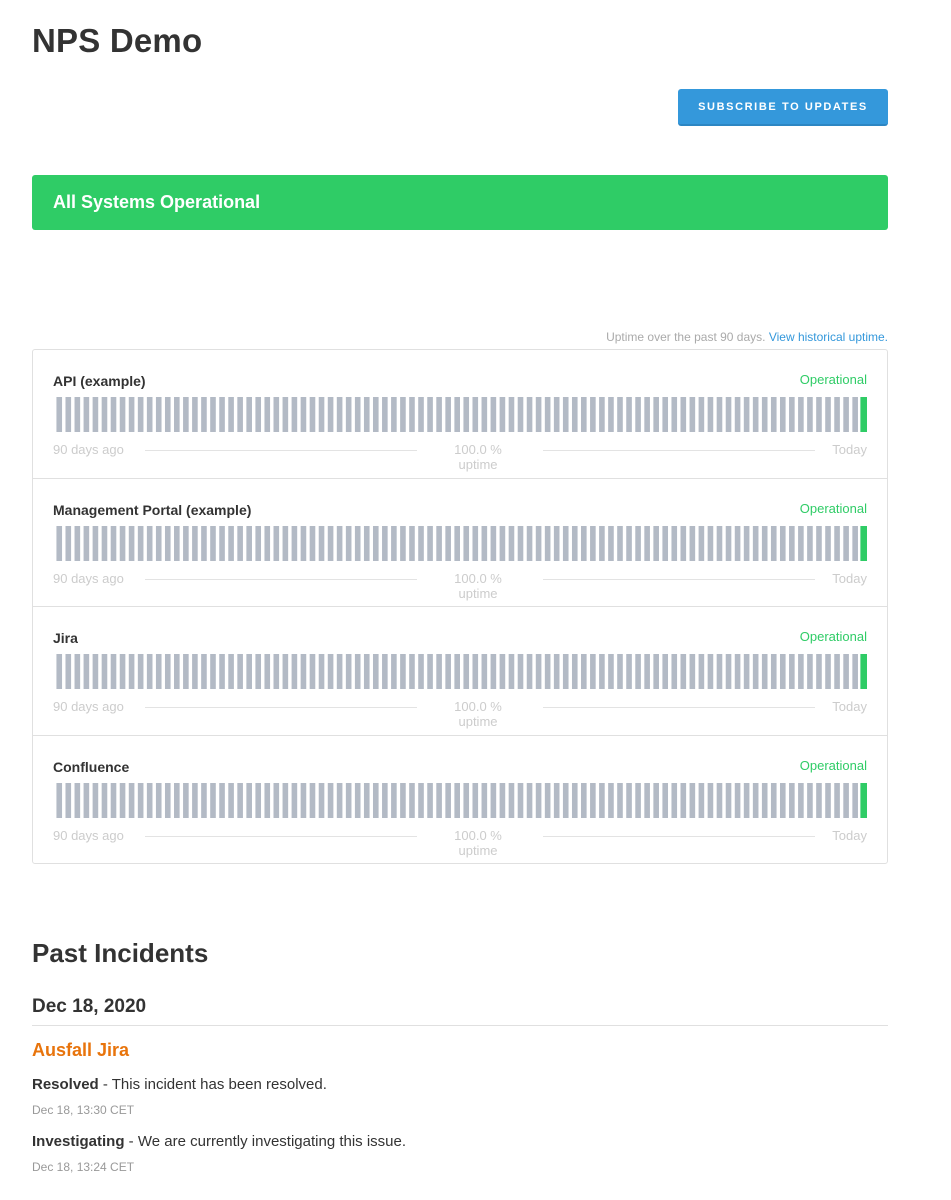 Image resolution: width=951 pixels, height=1200 pixels. What do you see at coordinates (828, 337) in the screenshot?
I see `historical-uptime-link: View historical uptime.` at bounding box center [828, 337].